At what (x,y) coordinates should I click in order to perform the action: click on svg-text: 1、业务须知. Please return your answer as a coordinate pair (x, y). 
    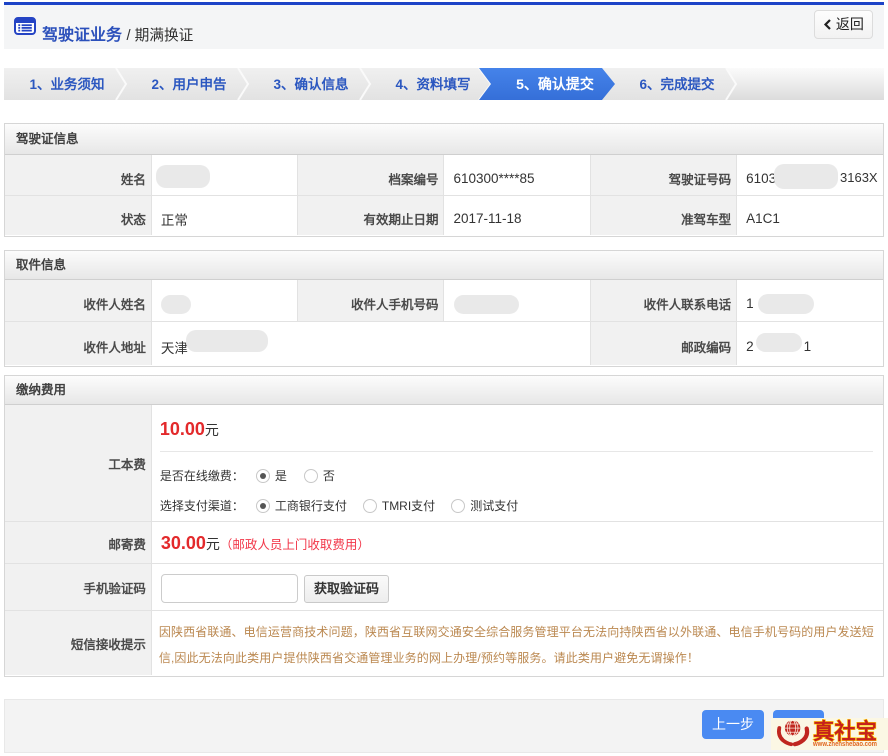
    Looking at the image, I should click on (66, 84).